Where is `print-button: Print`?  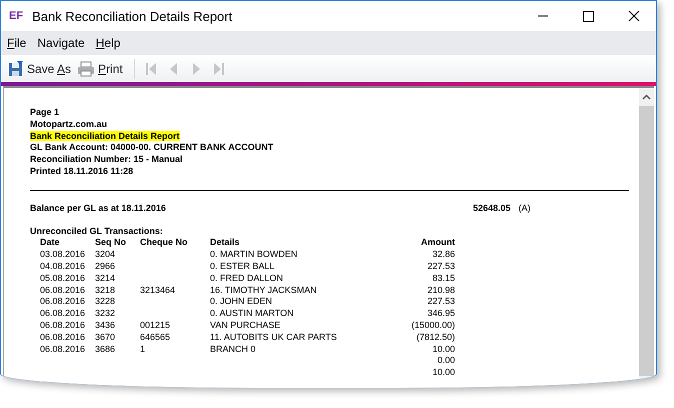
print-button: Print is located at coordinates (100, 68).